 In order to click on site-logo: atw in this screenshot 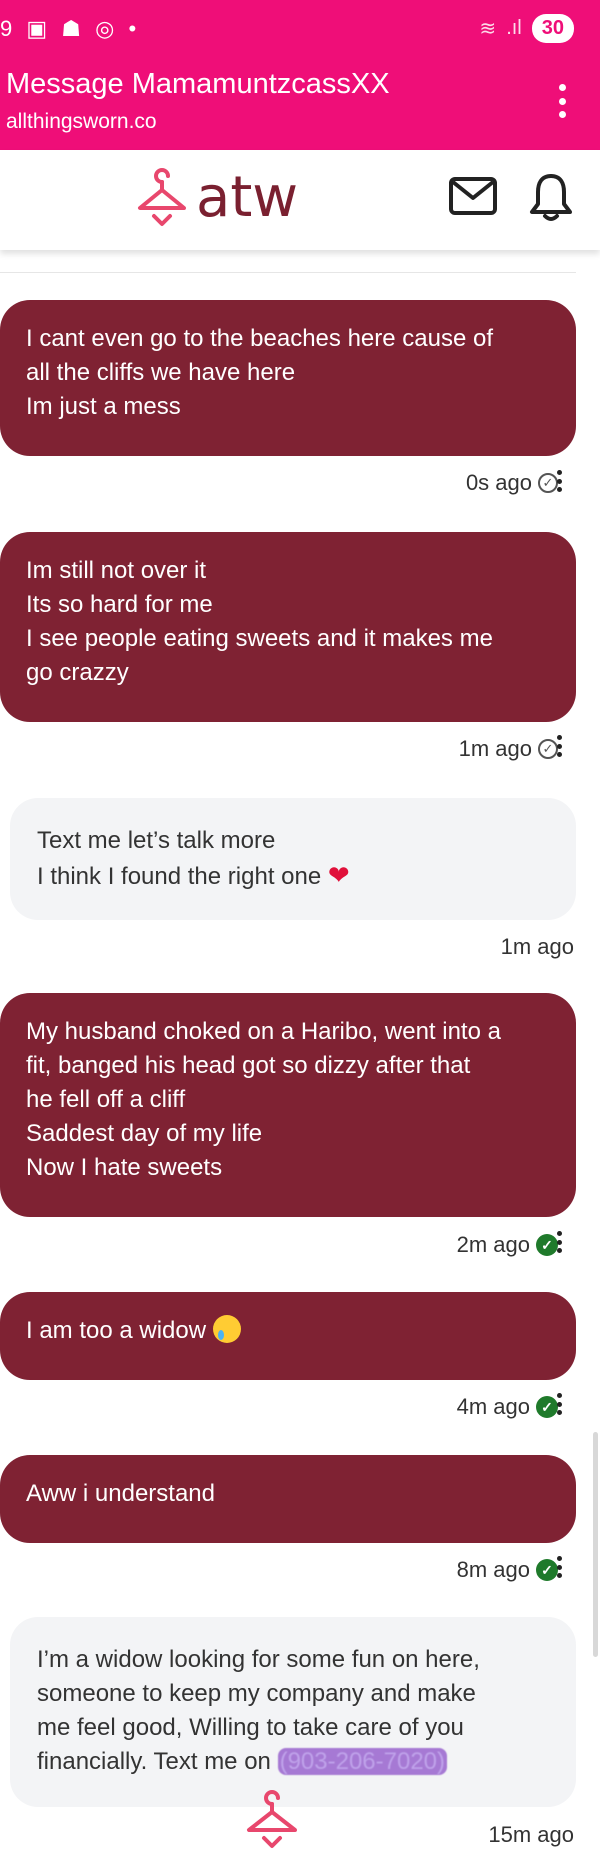, I will do `click(217, 198)`.